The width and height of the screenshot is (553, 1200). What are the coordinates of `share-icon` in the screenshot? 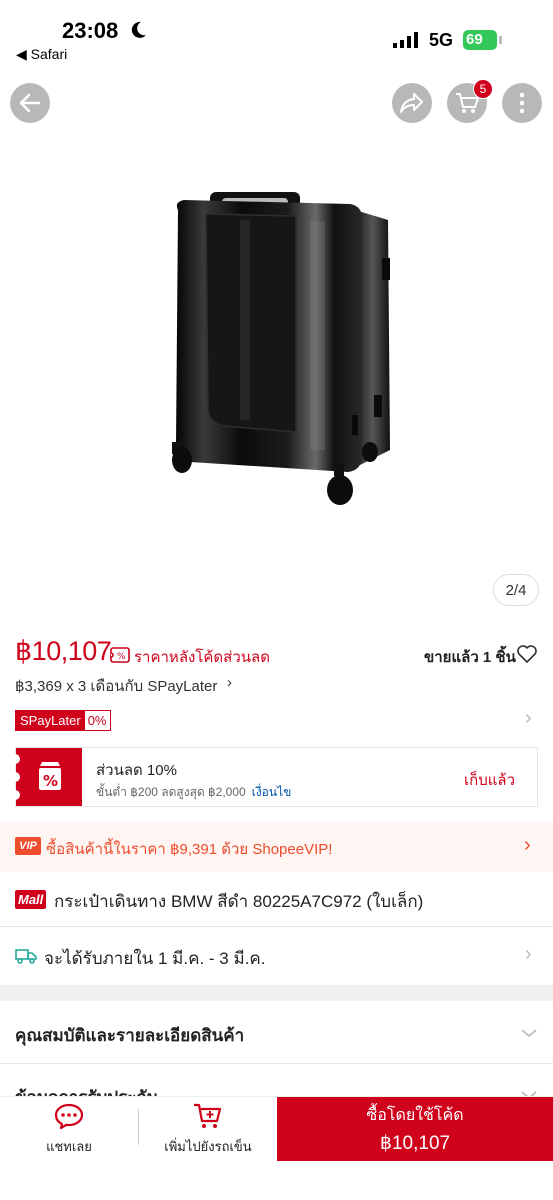 It's located at (411, 103).